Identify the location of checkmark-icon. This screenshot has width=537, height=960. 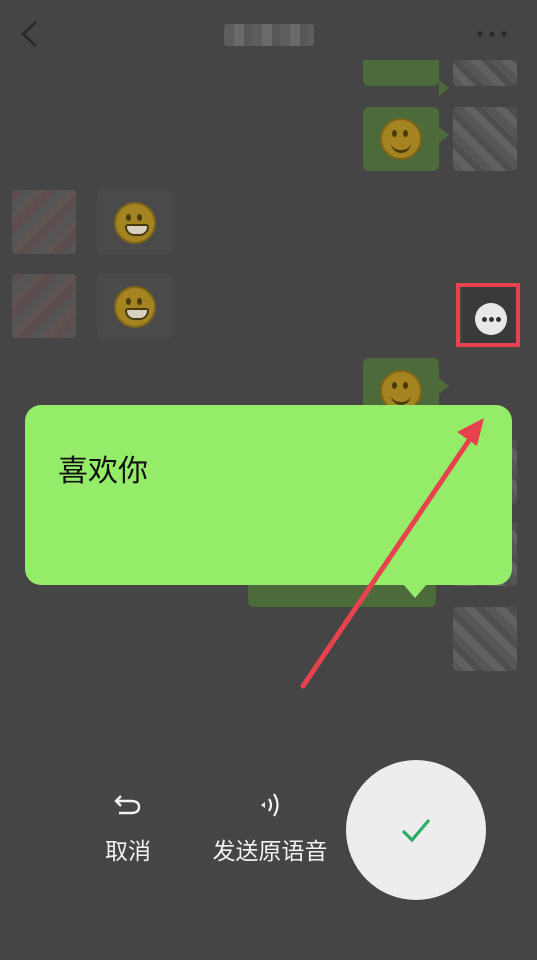
(416, 830).